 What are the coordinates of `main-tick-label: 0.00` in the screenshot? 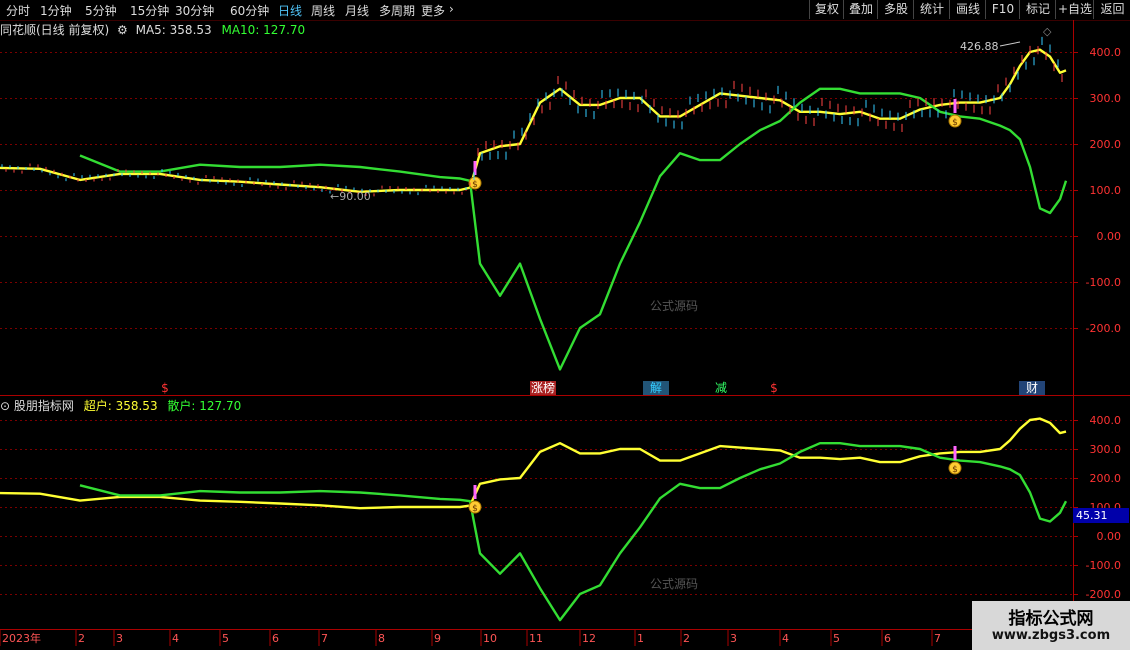 It's located at (1109, 236).